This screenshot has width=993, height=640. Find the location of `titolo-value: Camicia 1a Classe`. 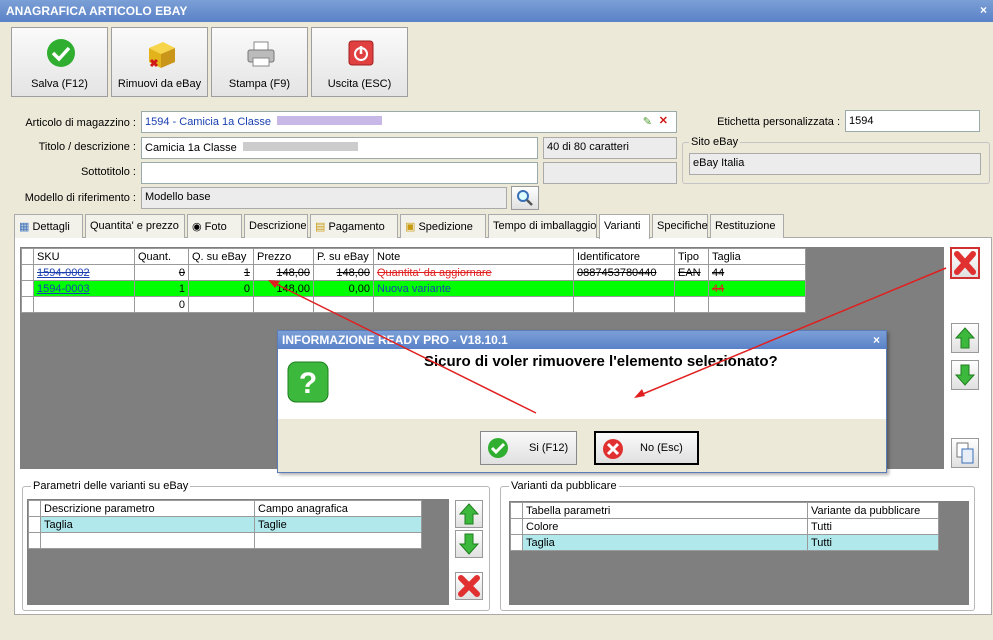

titolo-value: Camicia 1a Classe is located at coordinates (191, 148).